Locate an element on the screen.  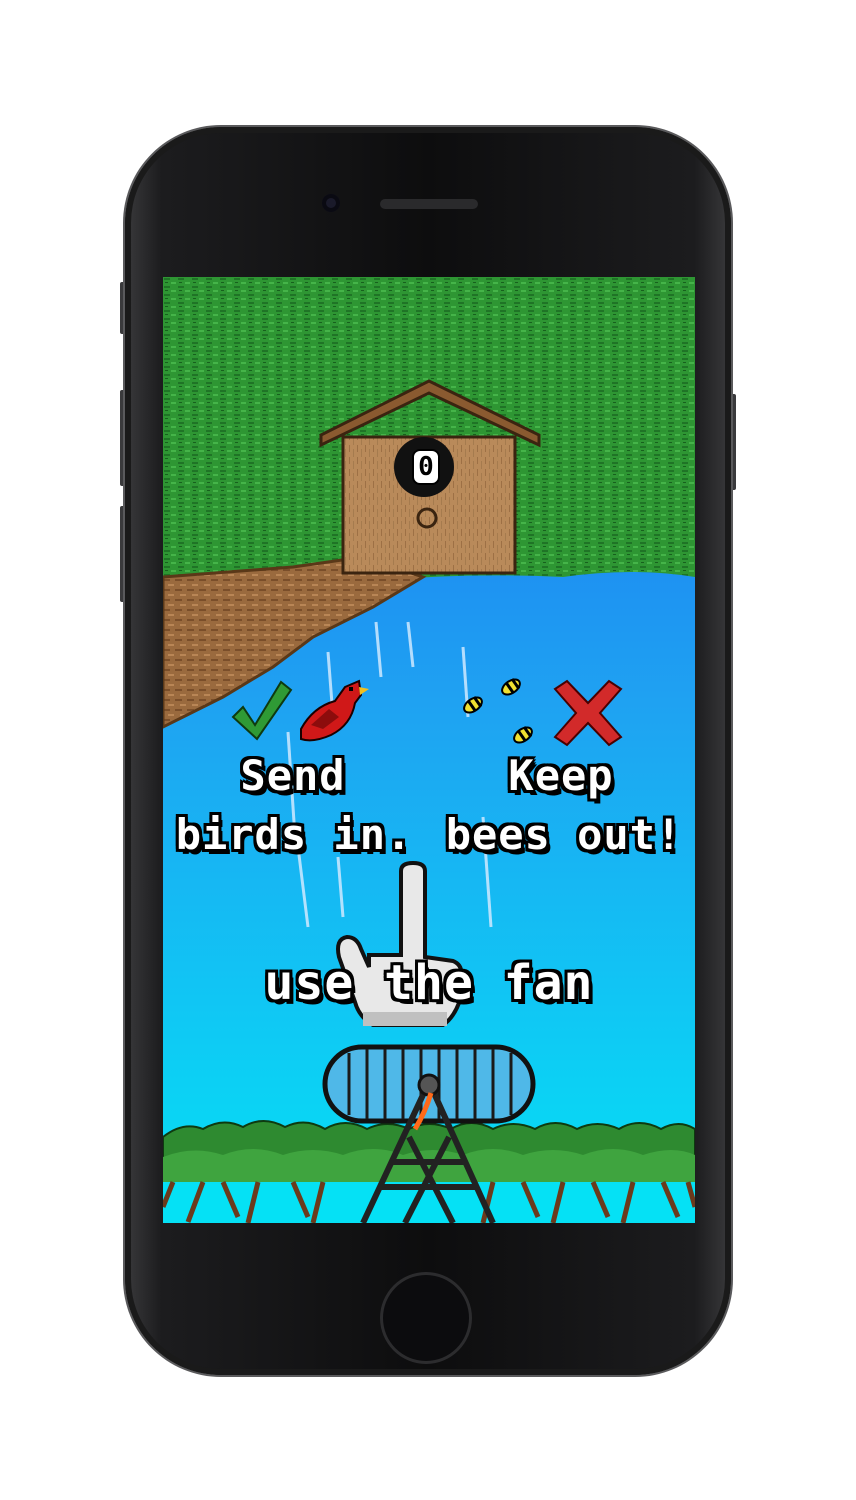
keep-label: Keep is located at coordinates (561, 775).